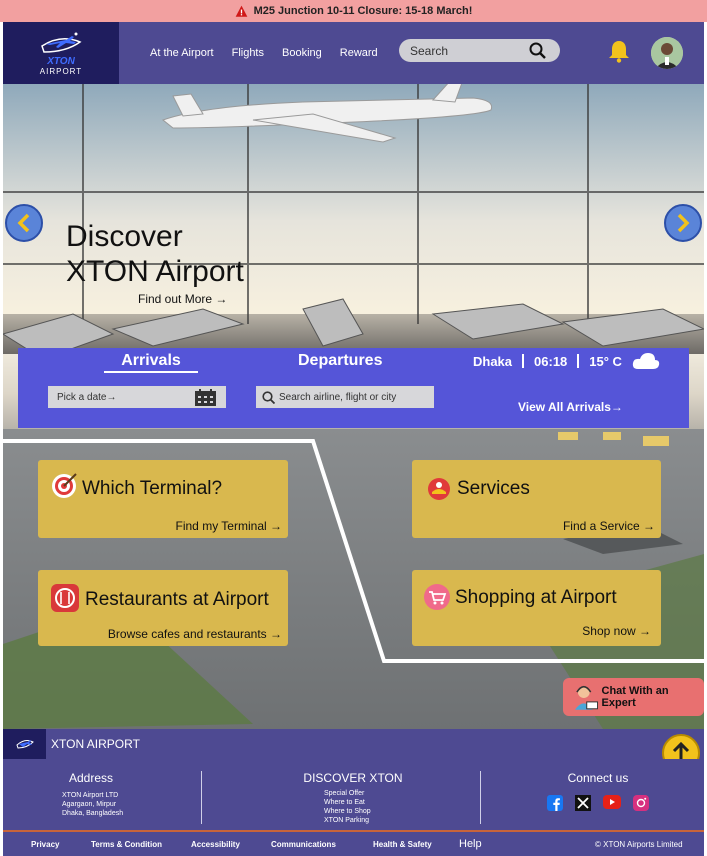 This screenshot has height=856, width=707. Describe the element at coordinates (248, 53) in the screenshot. I see `nav-flights: Flights` at that location.